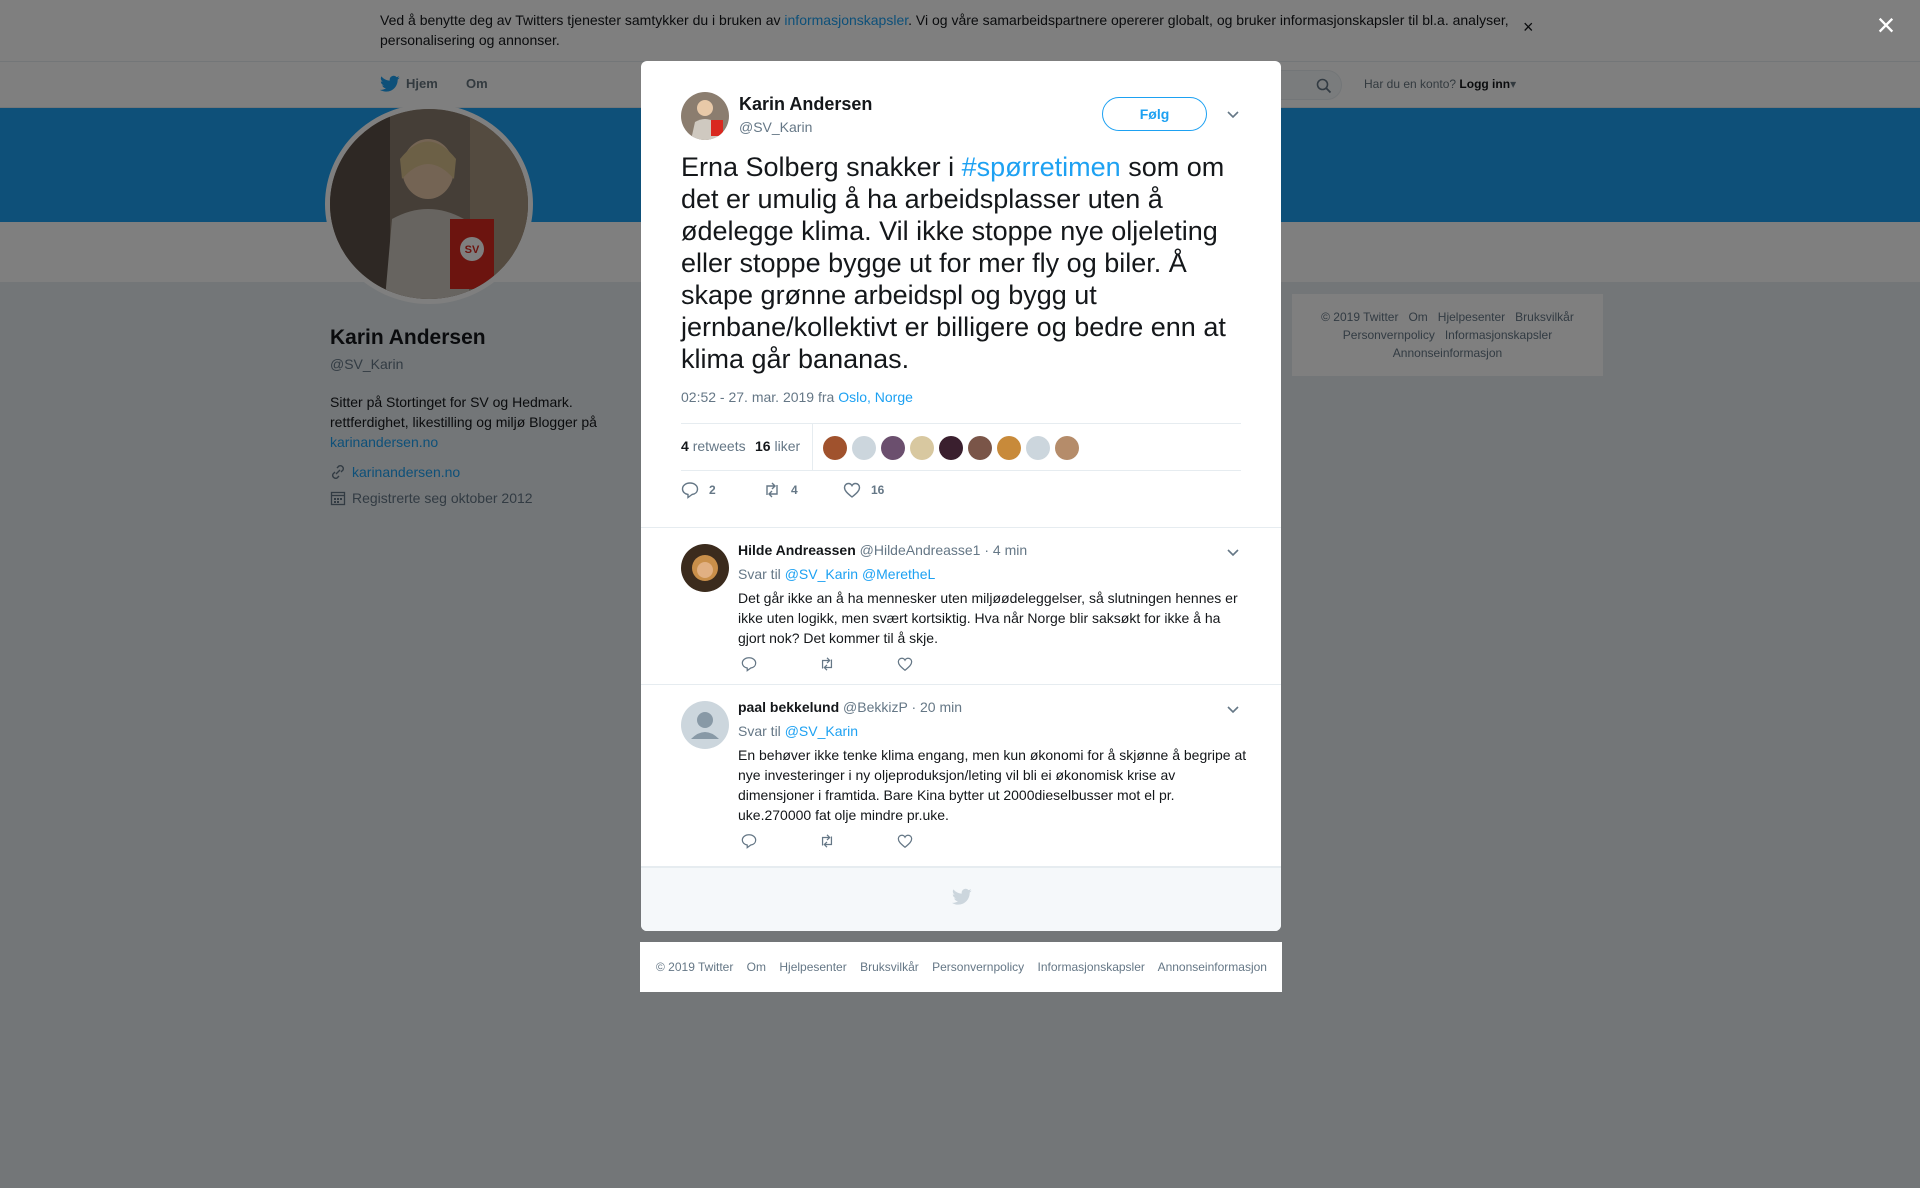 This screenshot has height=1188, width=1920. What do you see at coordinates (898, 574) in the screenshot?
I see `reply-to-mention: @MeretheL` at bounding box center [898, 574].